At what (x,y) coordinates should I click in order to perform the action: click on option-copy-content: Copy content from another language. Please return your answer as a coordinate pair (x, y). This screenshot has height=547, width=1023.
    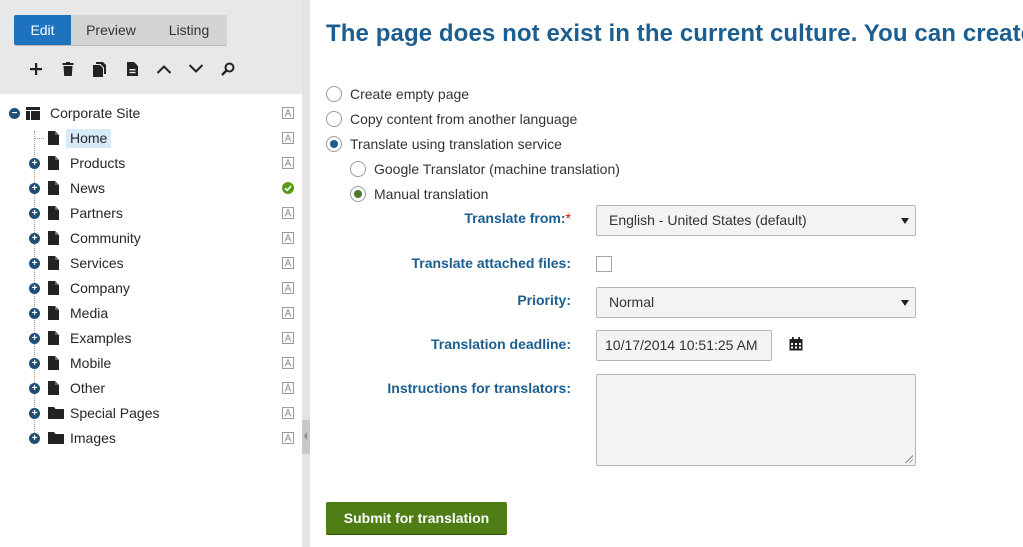
    Looking at the image, I should click on (451, 119).